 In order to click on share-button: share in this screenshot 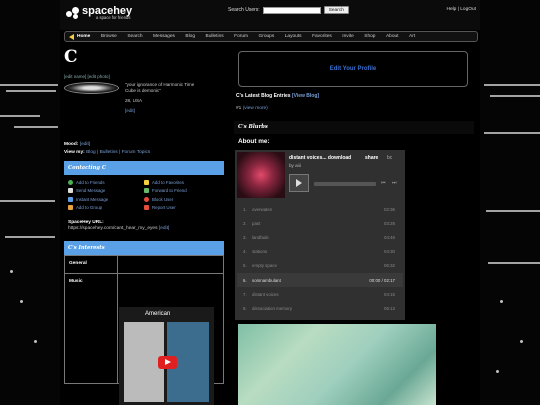, I will do `click(371, 158)`.